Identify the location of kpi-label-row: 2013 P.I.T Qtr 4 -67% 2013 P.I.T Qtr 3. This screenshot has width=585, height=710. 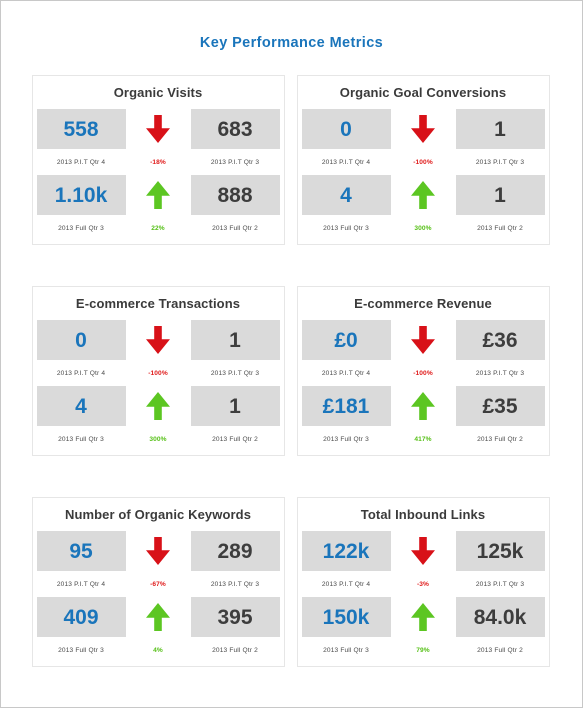
(158, 584).